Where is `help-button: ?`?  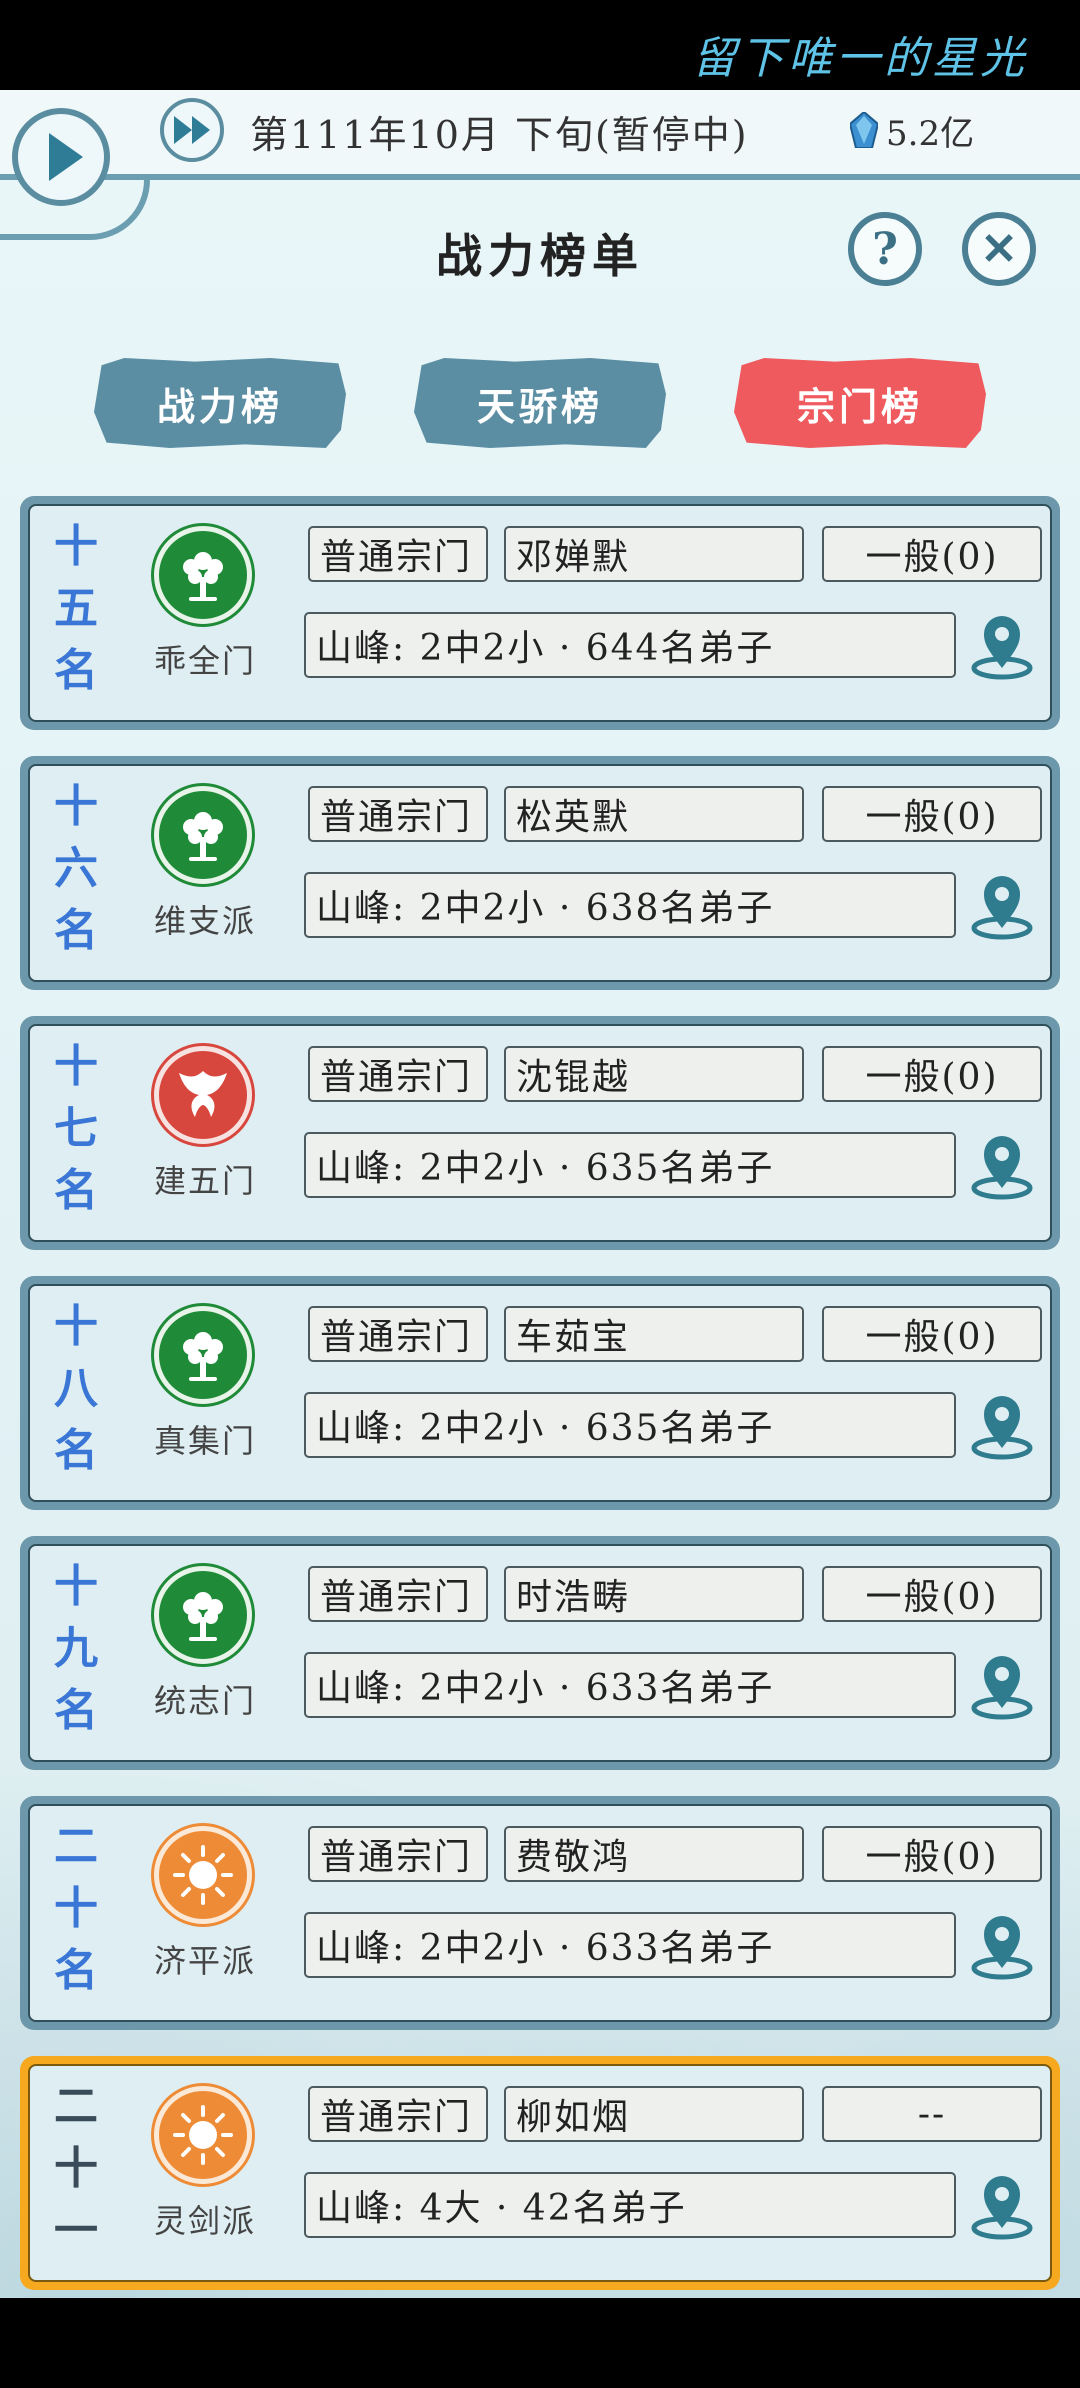 help-button: ? is located at coordinates (885, 249).